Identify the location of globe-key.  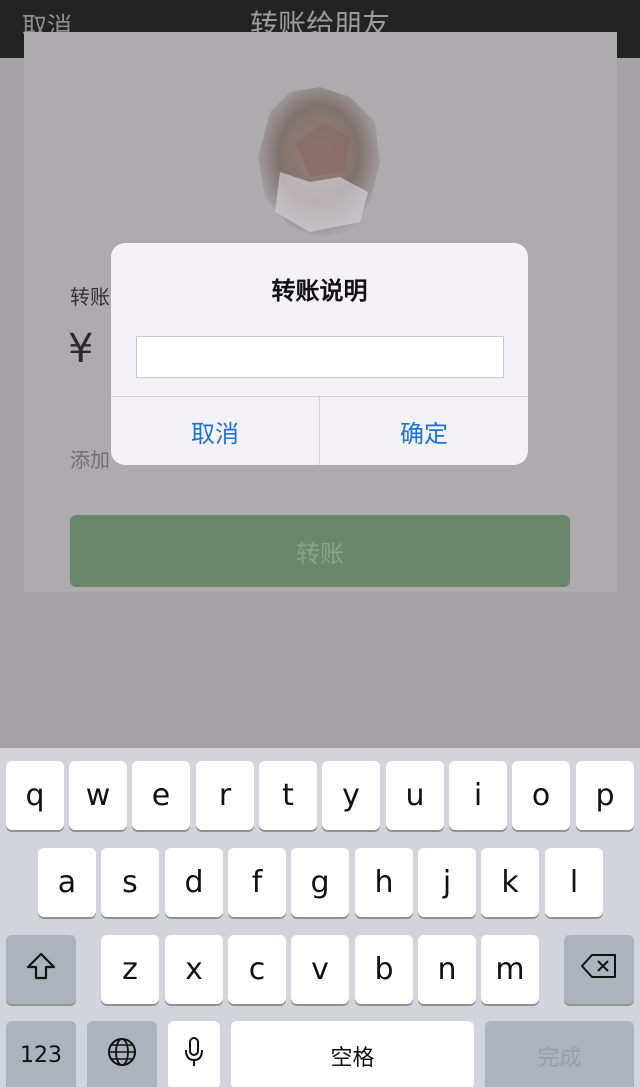
(122, 1054).